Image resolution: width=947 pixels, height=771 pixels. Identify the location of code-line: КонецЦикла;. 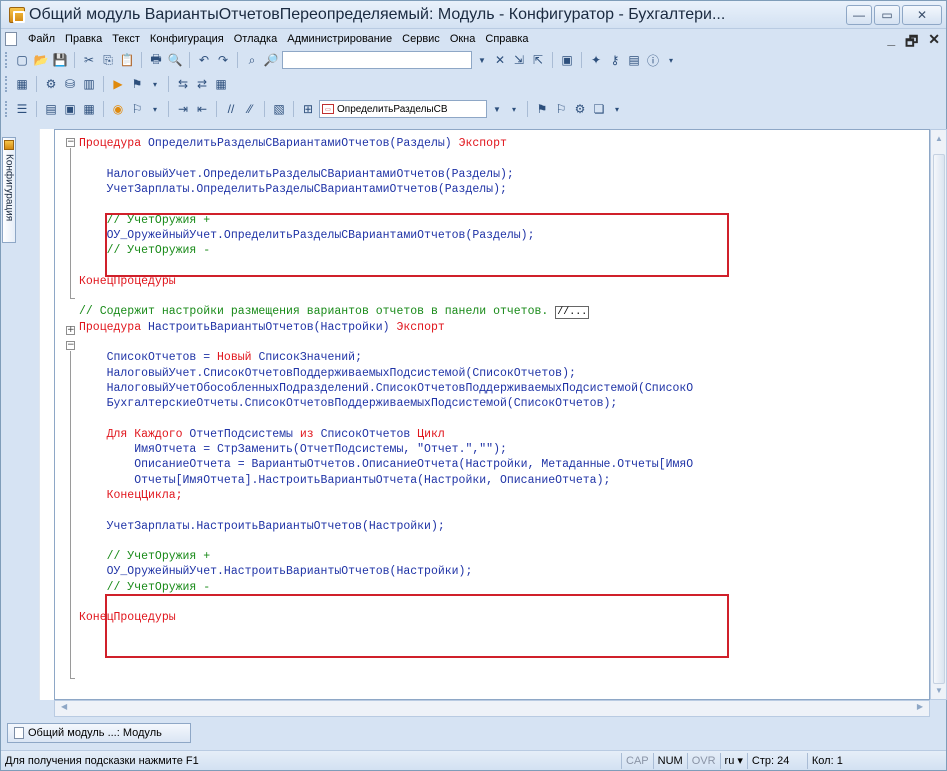
(131, 495).